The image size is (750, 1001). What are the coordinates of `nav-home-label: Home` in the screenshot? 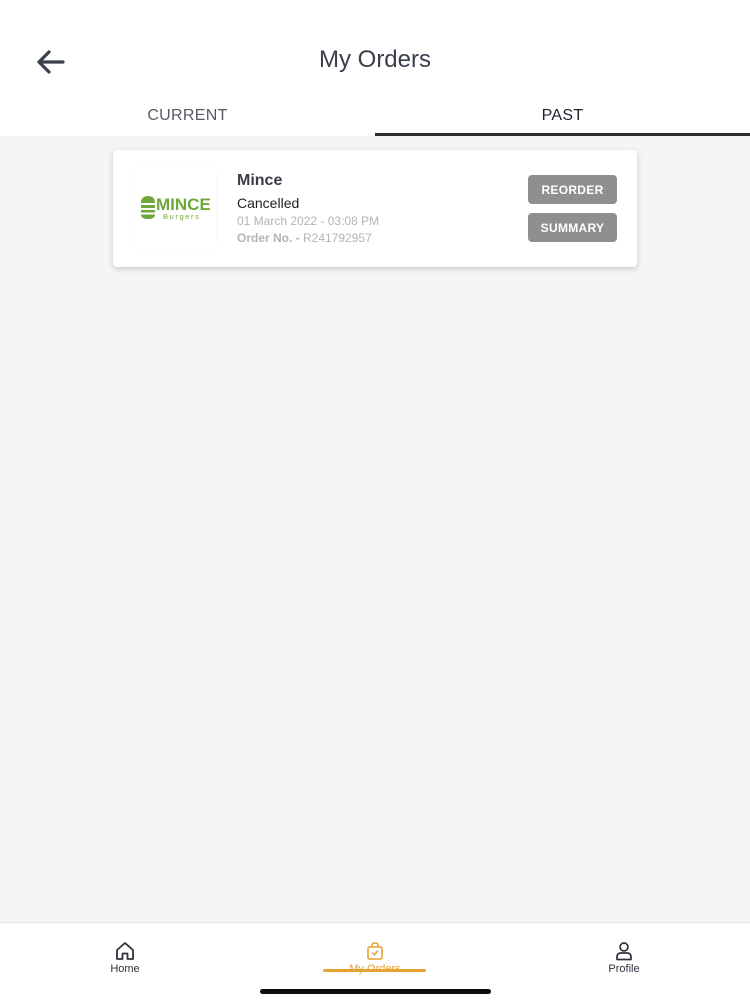 It's located at (125, 969).